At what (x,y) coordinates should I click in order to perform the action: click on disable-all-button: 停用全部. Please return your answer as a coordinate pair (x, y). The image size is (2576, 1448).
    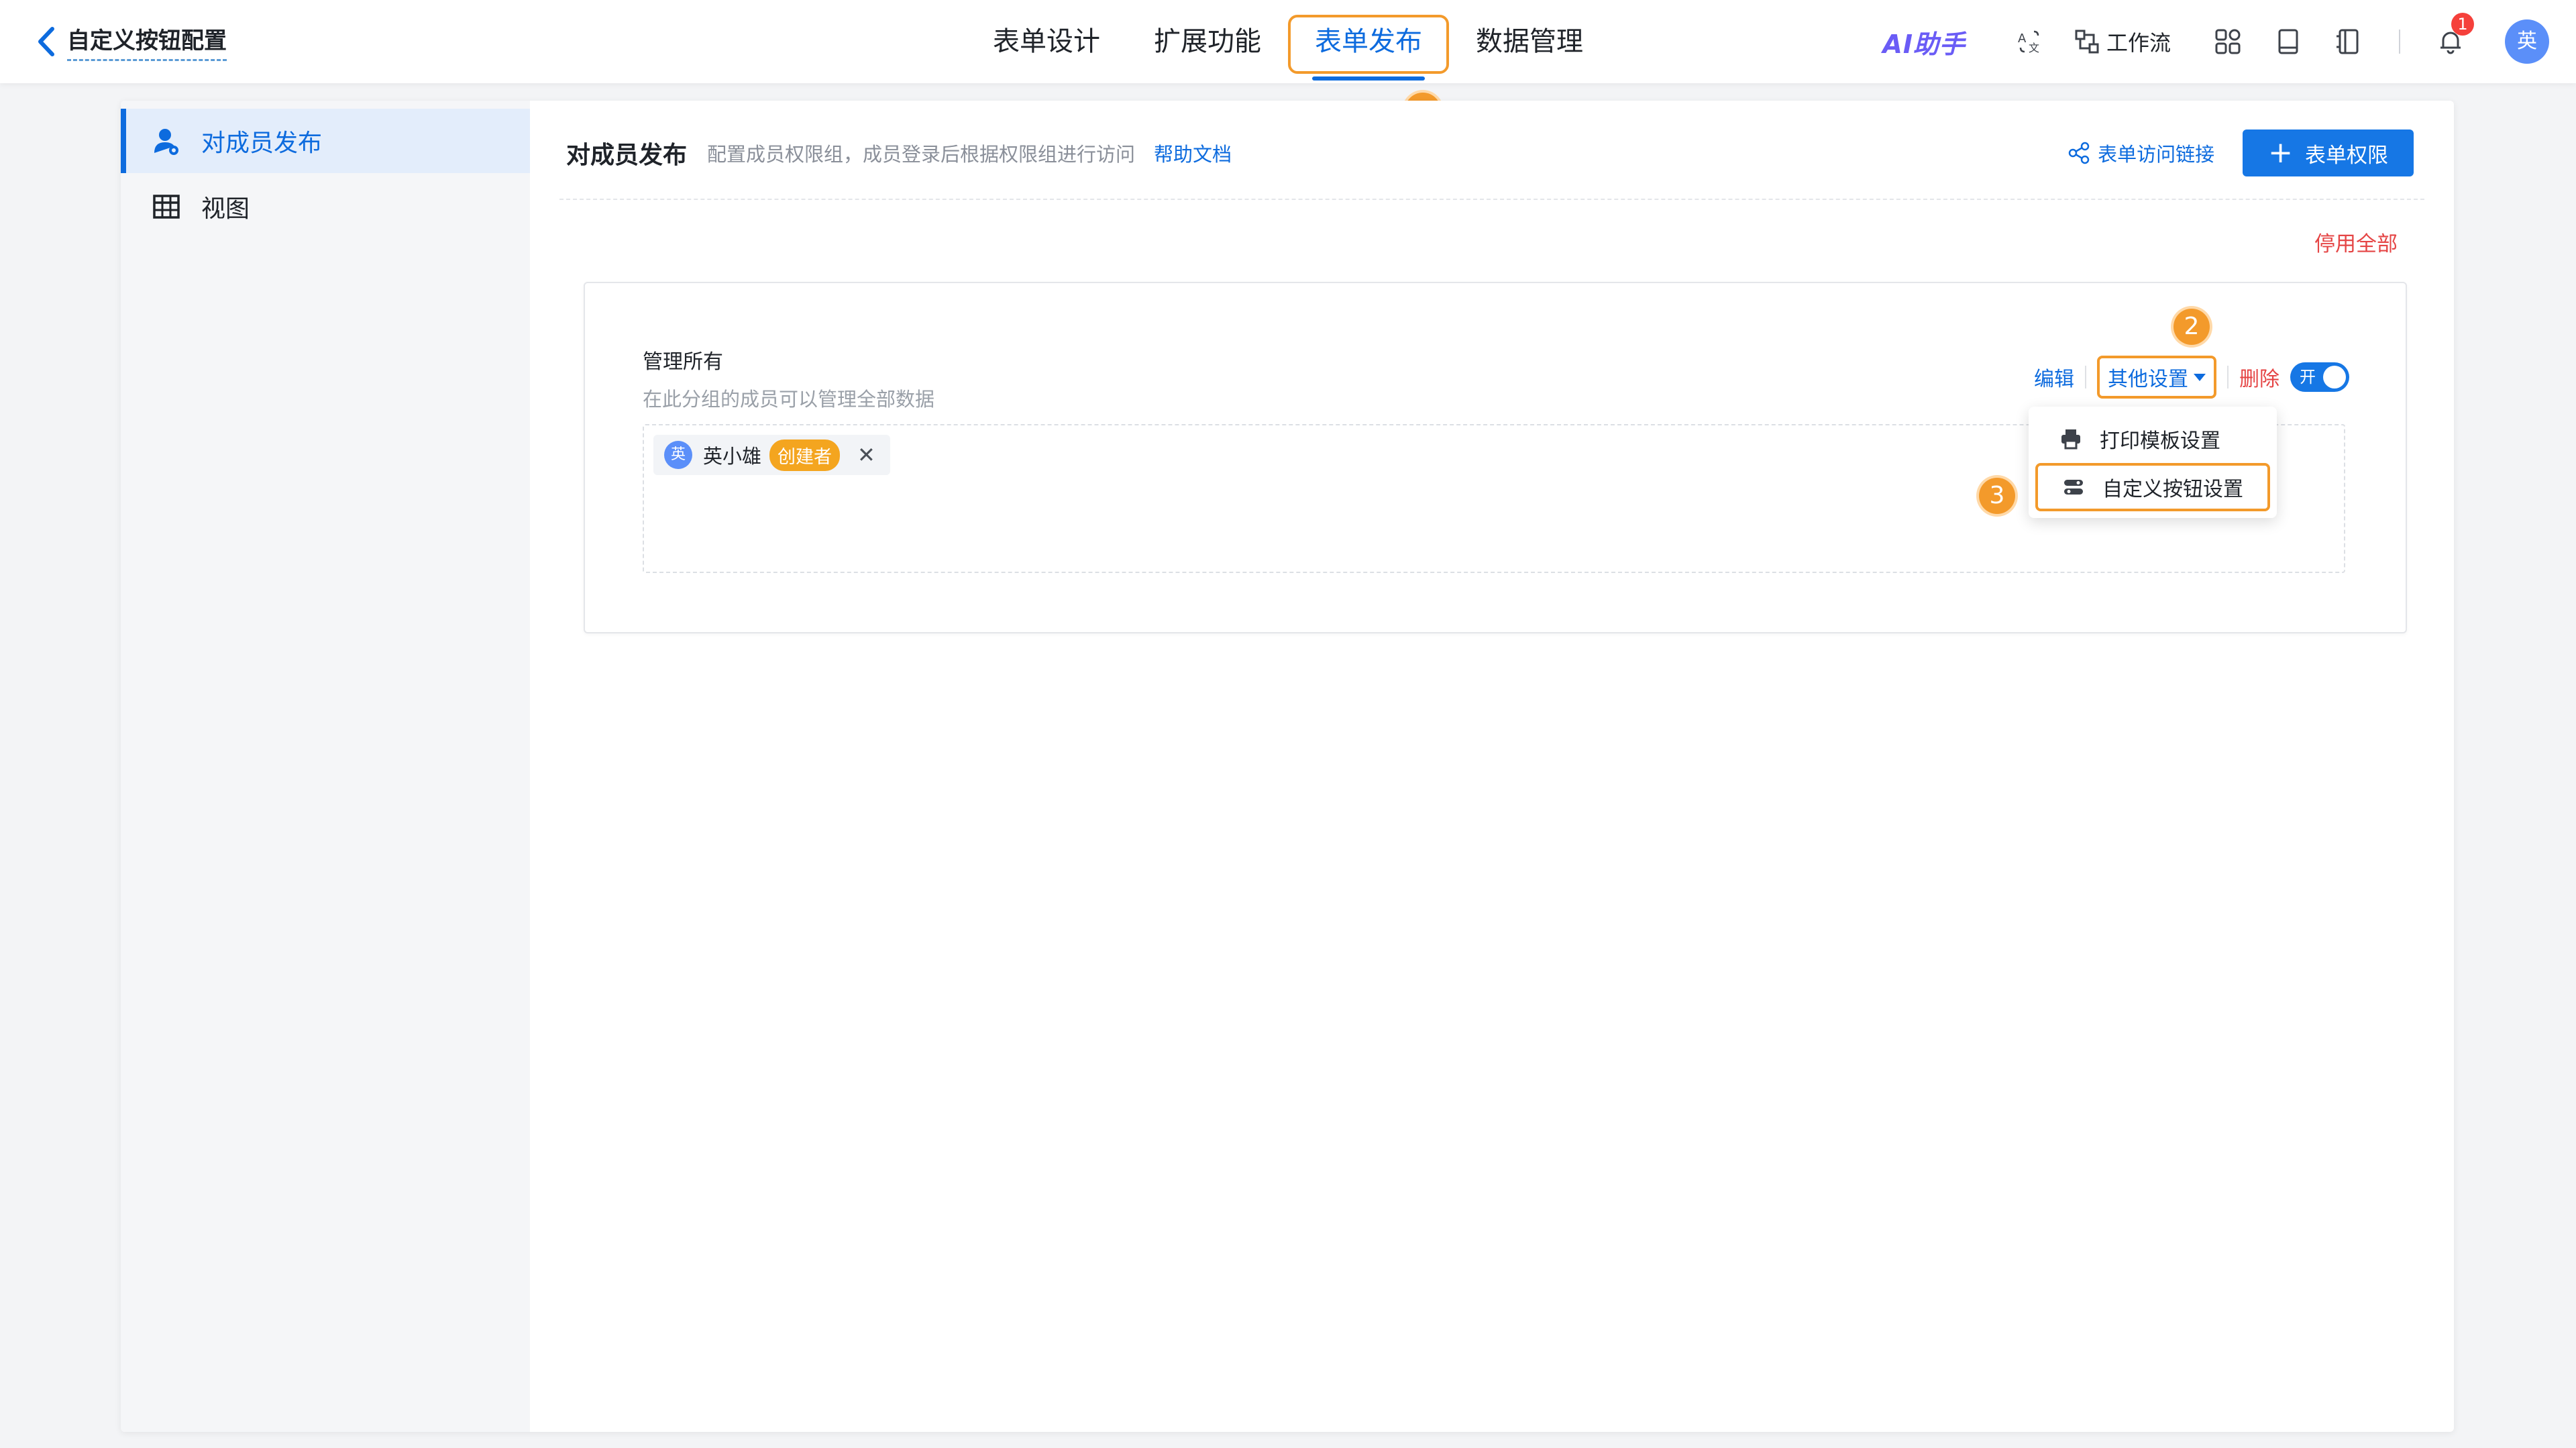
    Looking at the image, I should click on (2356, 242).